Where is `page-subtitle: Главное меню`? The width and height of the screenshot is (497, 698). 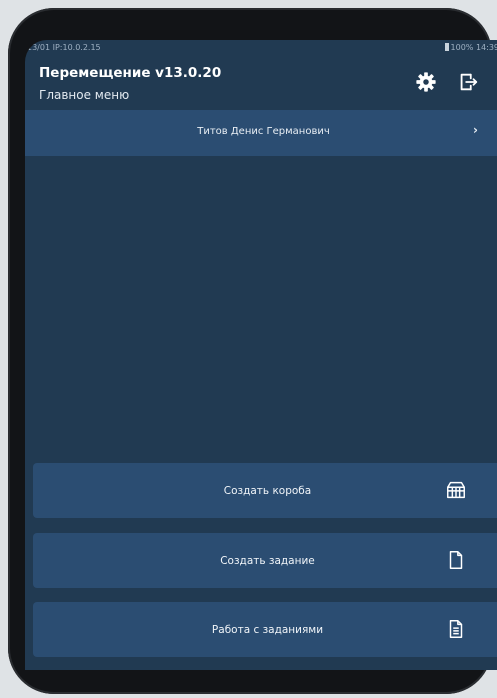 page-subtitle: Главное меню is located at coordinates (84, 95).